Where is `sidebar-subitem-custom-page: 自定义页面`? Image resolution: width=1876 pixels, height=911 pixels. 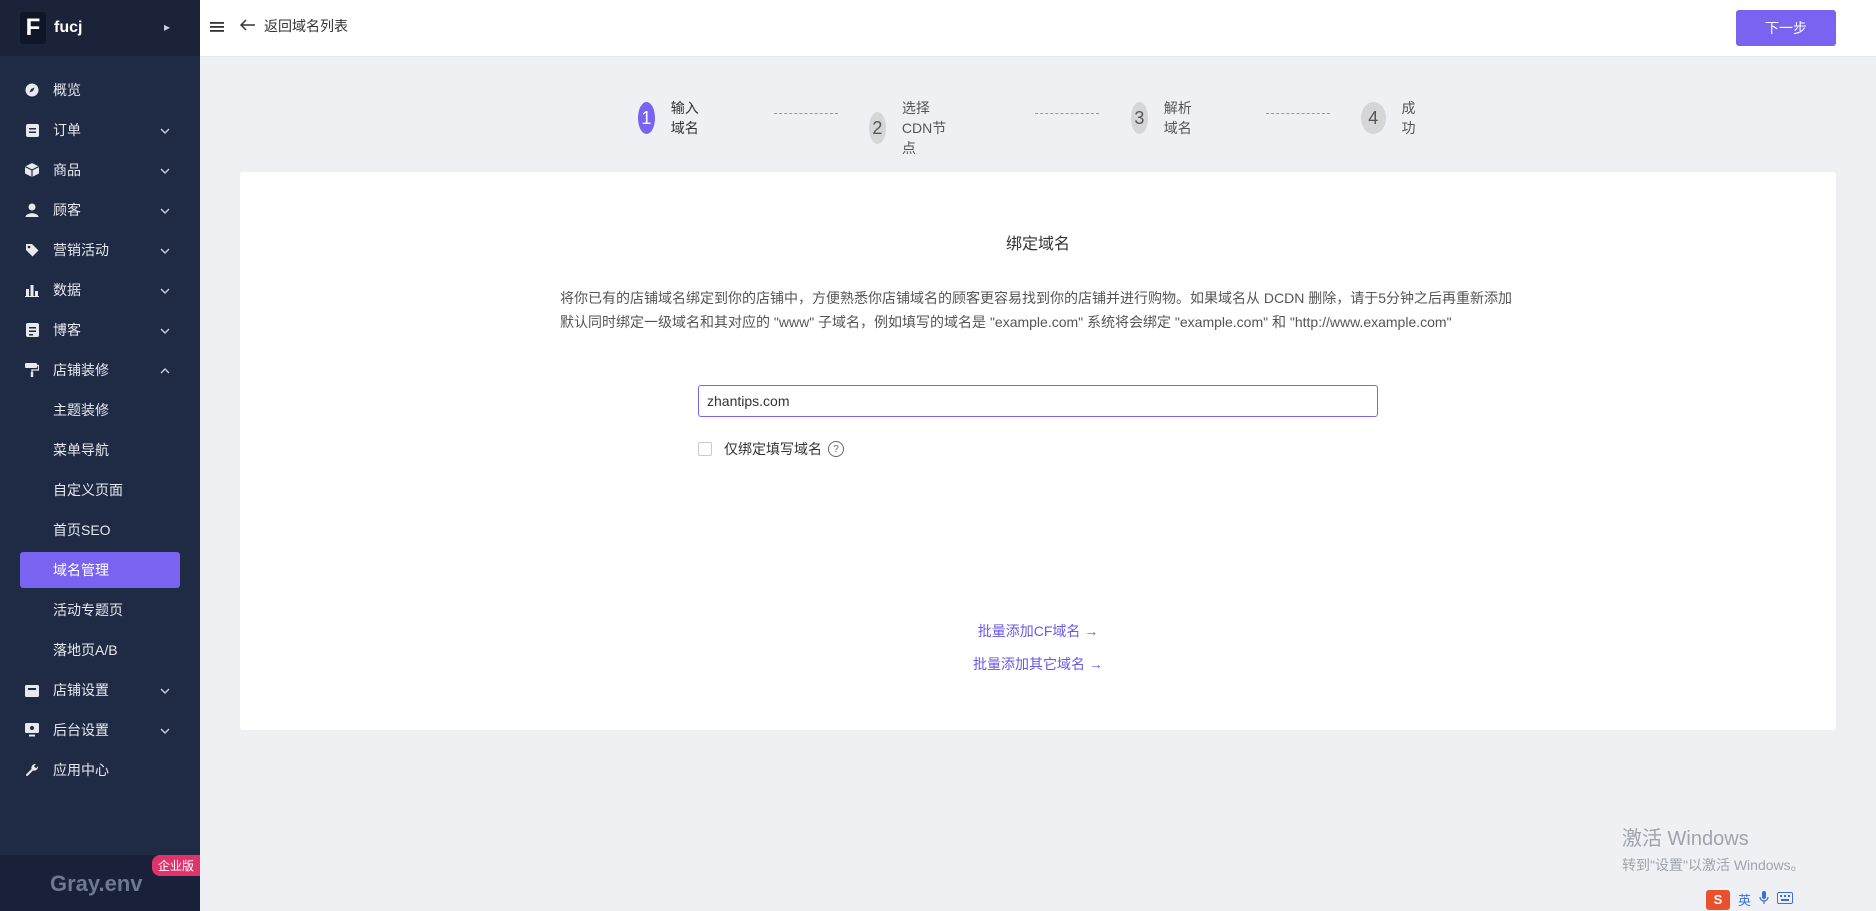 sidebar-subitem-custom-page: 自定义页面 is located at coordinates (100, 490).